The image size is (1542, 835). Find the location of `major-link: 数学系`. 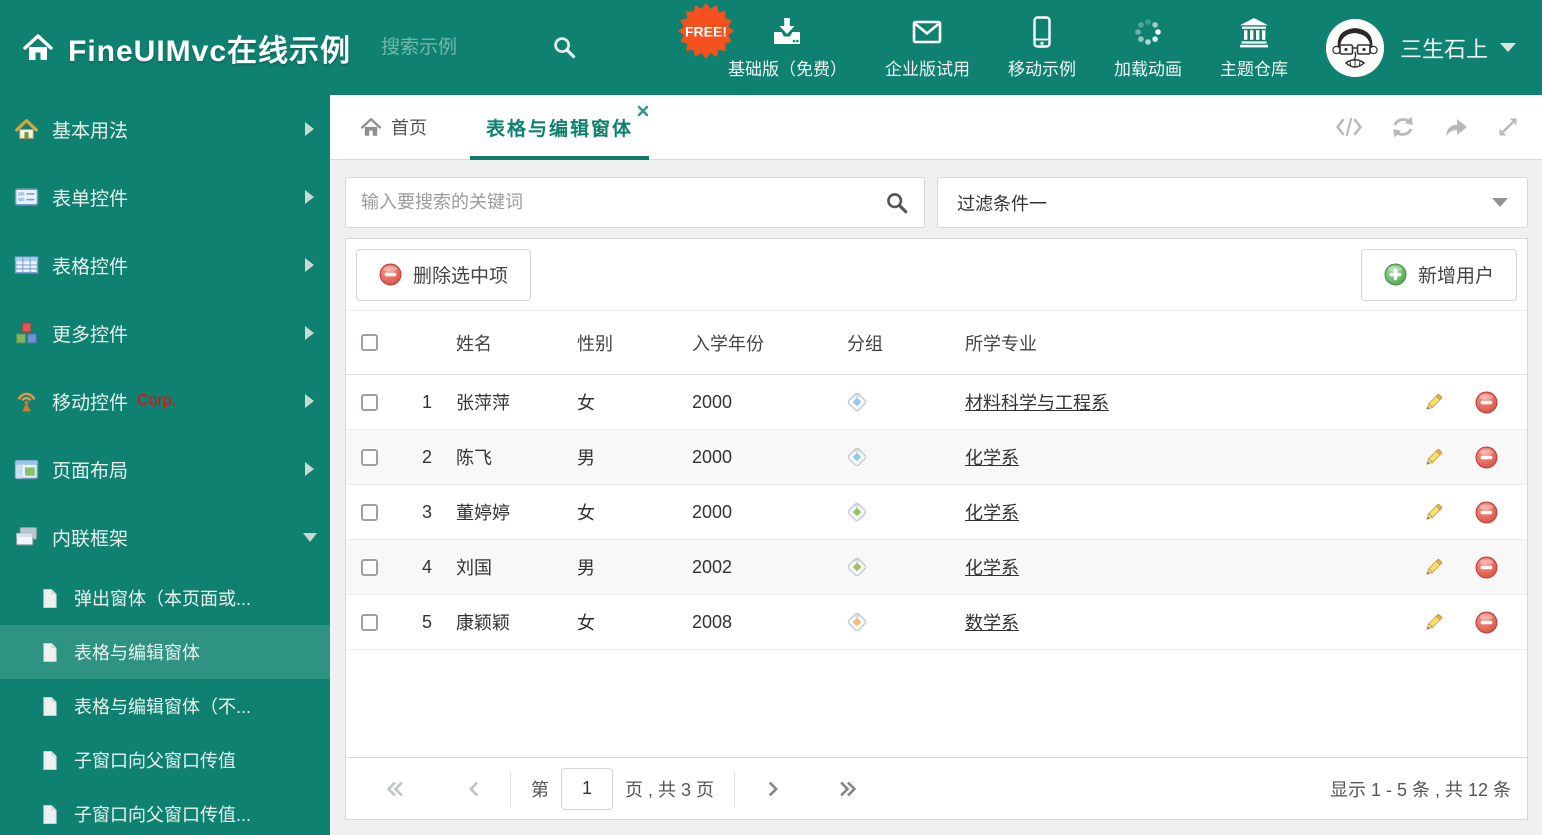

major-link: 数学系 is located at coordinates (992, 623).